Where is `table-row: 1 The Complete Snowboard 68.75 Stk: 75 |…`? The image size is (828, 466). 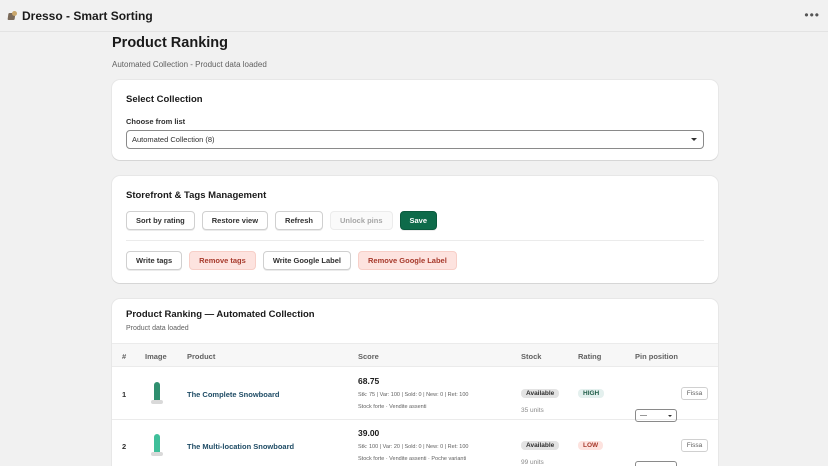 table-row: 1 The Complete Snowboard 68.75 Stk: 75 |… is located at coordinates (415, 395).